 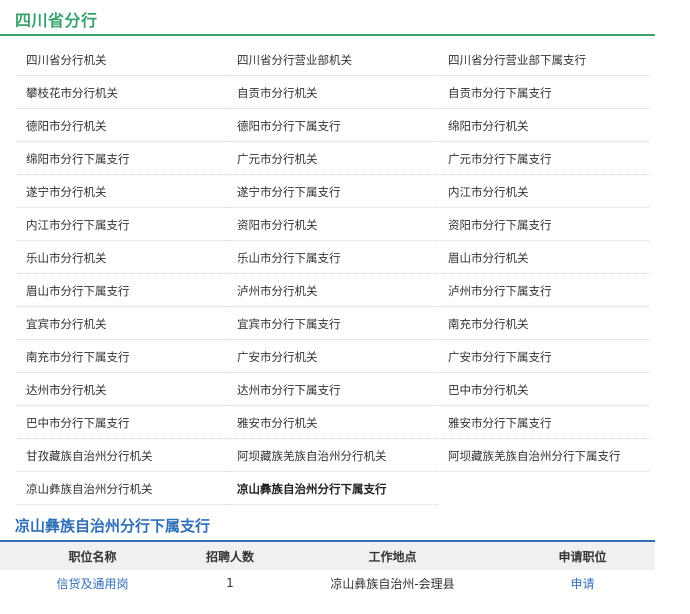 What do you see at coordinates (333, 158) in the screenshot?
I see `branch-row: 绵阳市分行下属支行 广元市分行机关 广元市分行下属支行` at bounding box center [333, 158].